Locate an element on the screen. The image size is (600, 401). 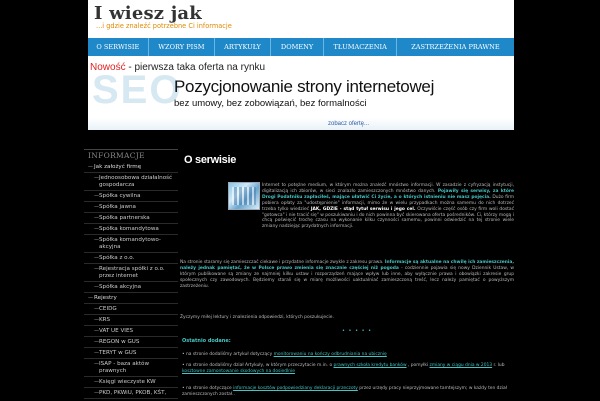
sidebar-item-label: Spółka z o.o. is located at coordinates (117, 258).